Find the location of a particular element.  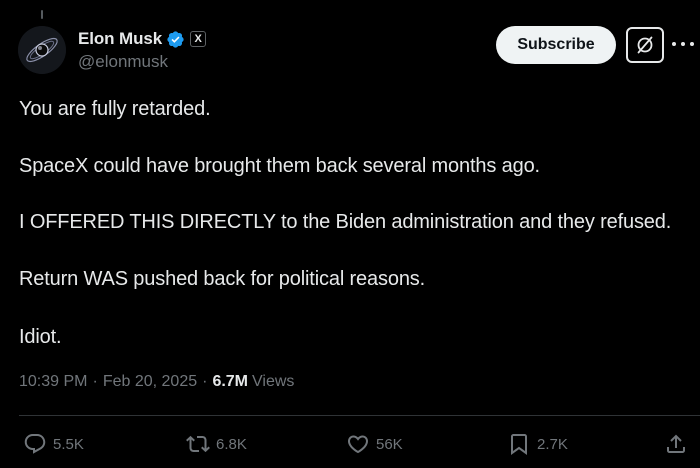

grok-icon is located at coordinates (645, 45).